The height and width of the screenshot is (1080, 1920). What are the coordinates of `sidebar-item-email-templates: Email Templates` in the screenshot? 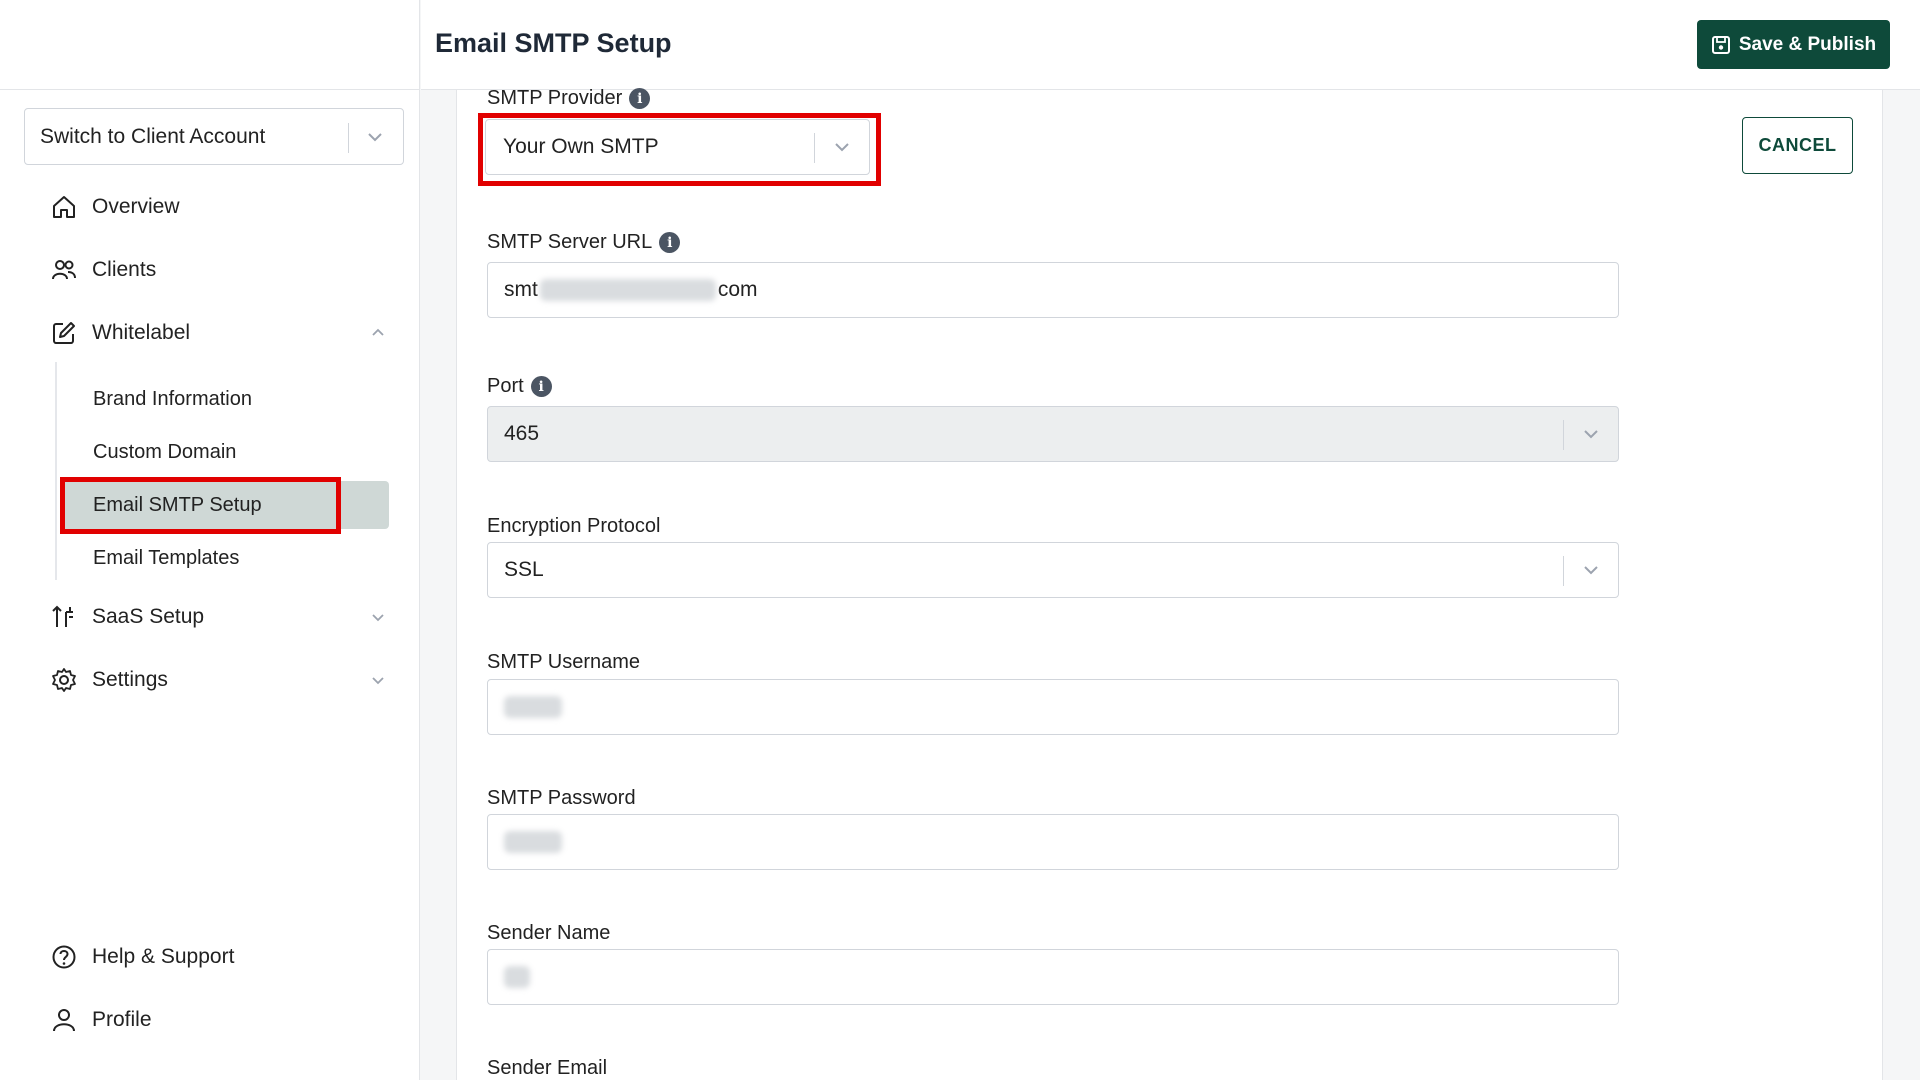 It's located at (166, 558).